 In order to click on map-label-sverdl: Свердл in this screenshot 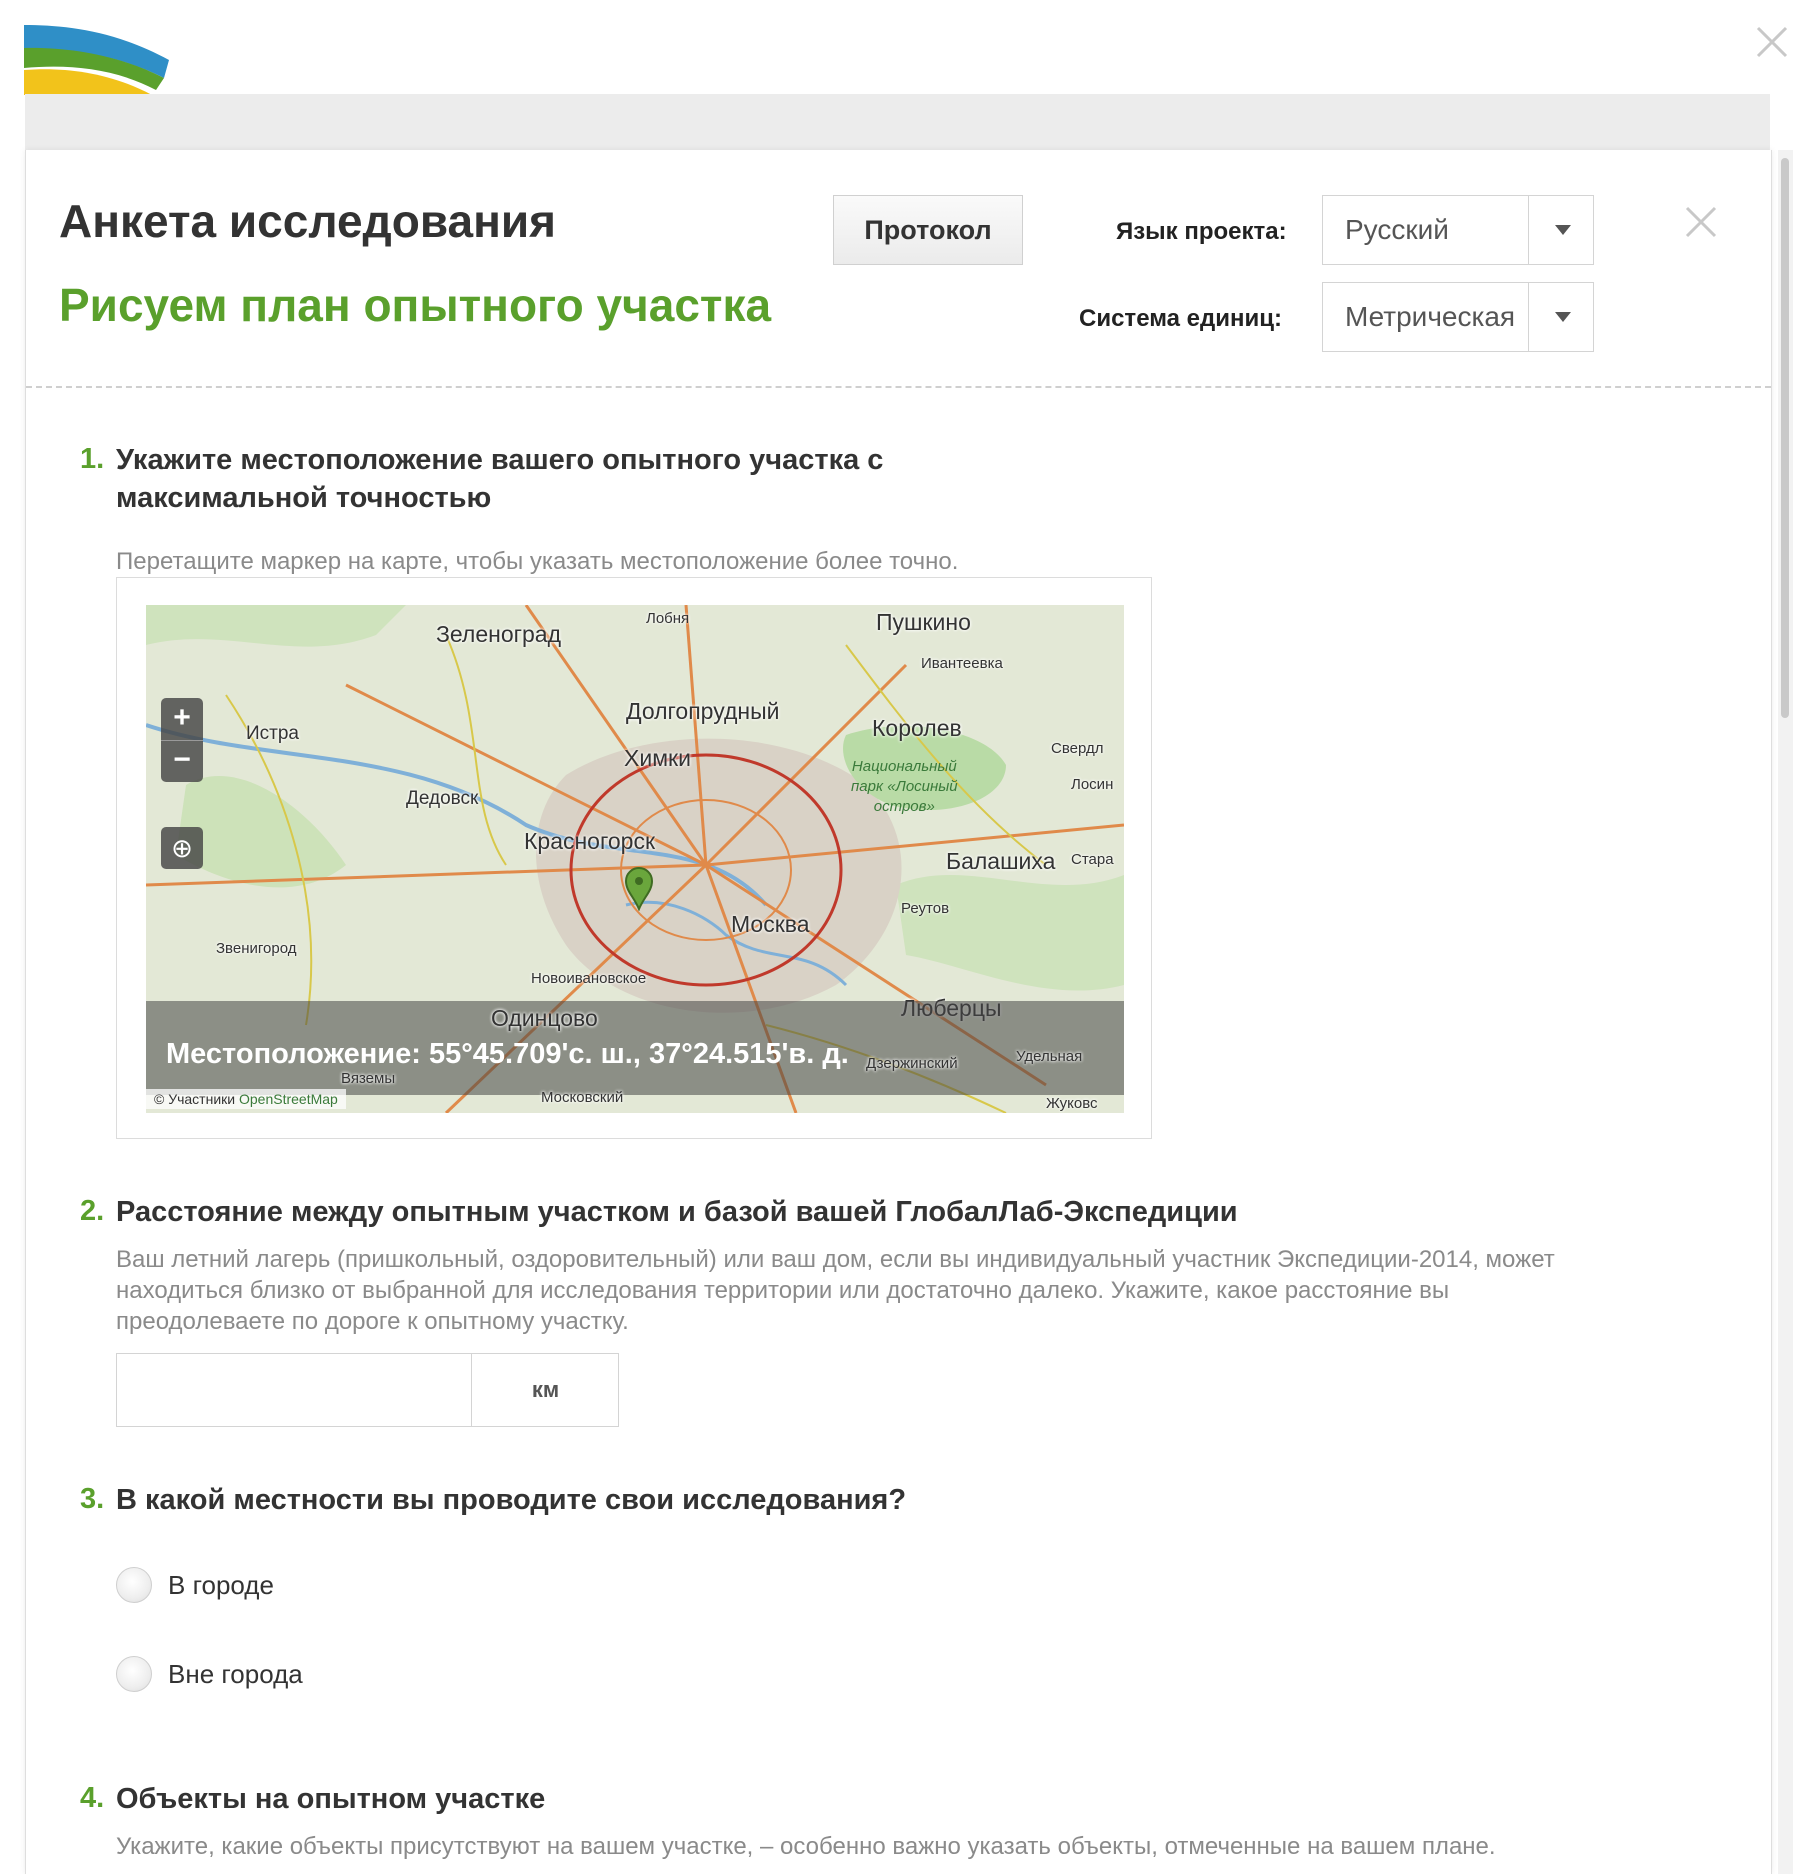, I will do `click(1077, 748)`.